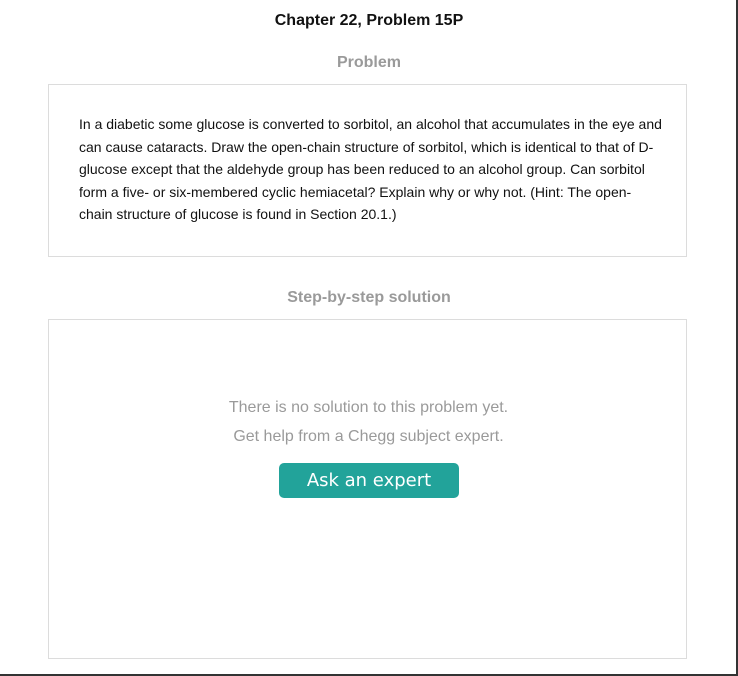  What do you see at coordinates (369, 480) in the screenshot?
I see `ask-an-expert-button: Ask an expert` at bounding box center [369, 480].